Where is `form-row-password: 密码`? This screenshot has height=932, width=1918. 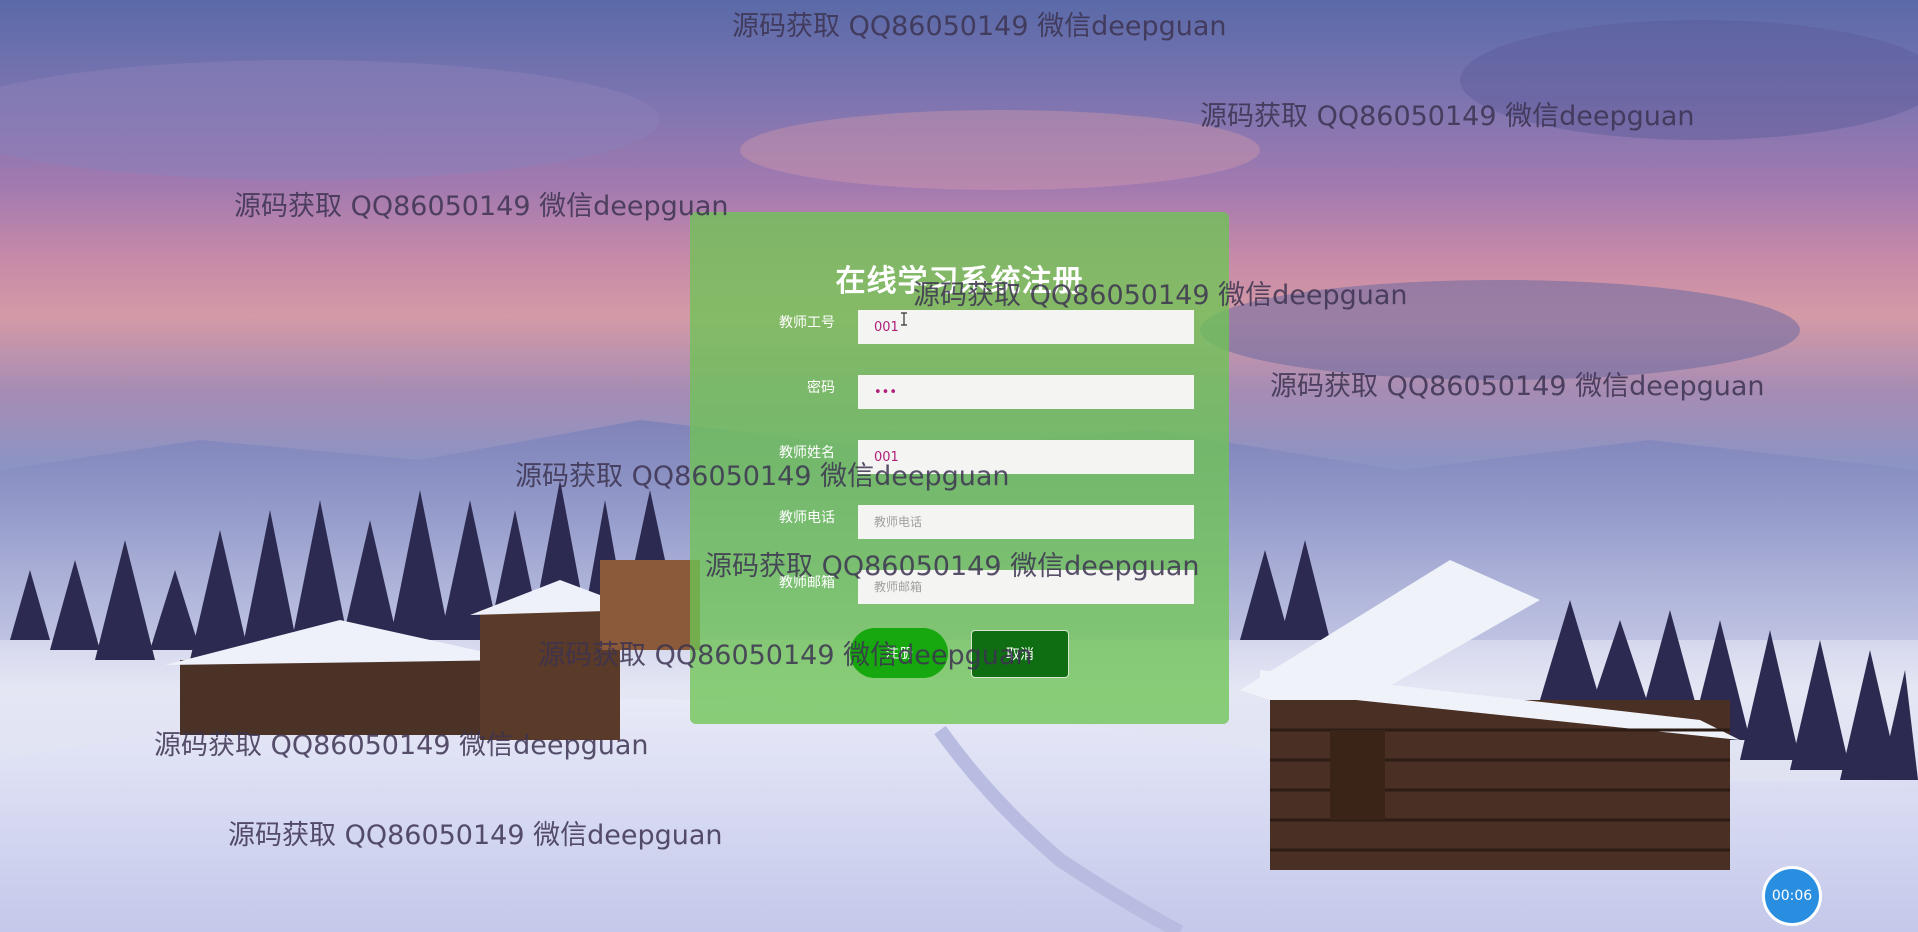
form-row-password: 密码 is located at coordinates (959, 393).